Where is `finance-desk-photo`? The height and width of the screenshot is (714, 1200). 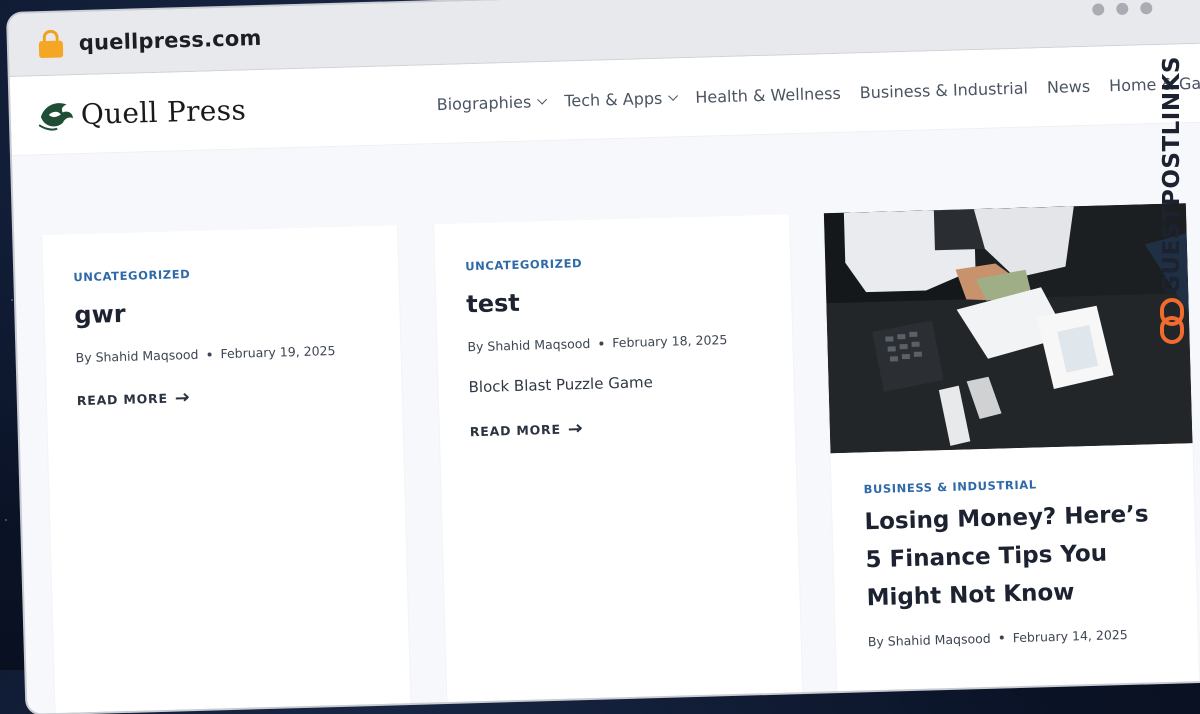 finance-desk-photo is located at coordinates (1008, 328).